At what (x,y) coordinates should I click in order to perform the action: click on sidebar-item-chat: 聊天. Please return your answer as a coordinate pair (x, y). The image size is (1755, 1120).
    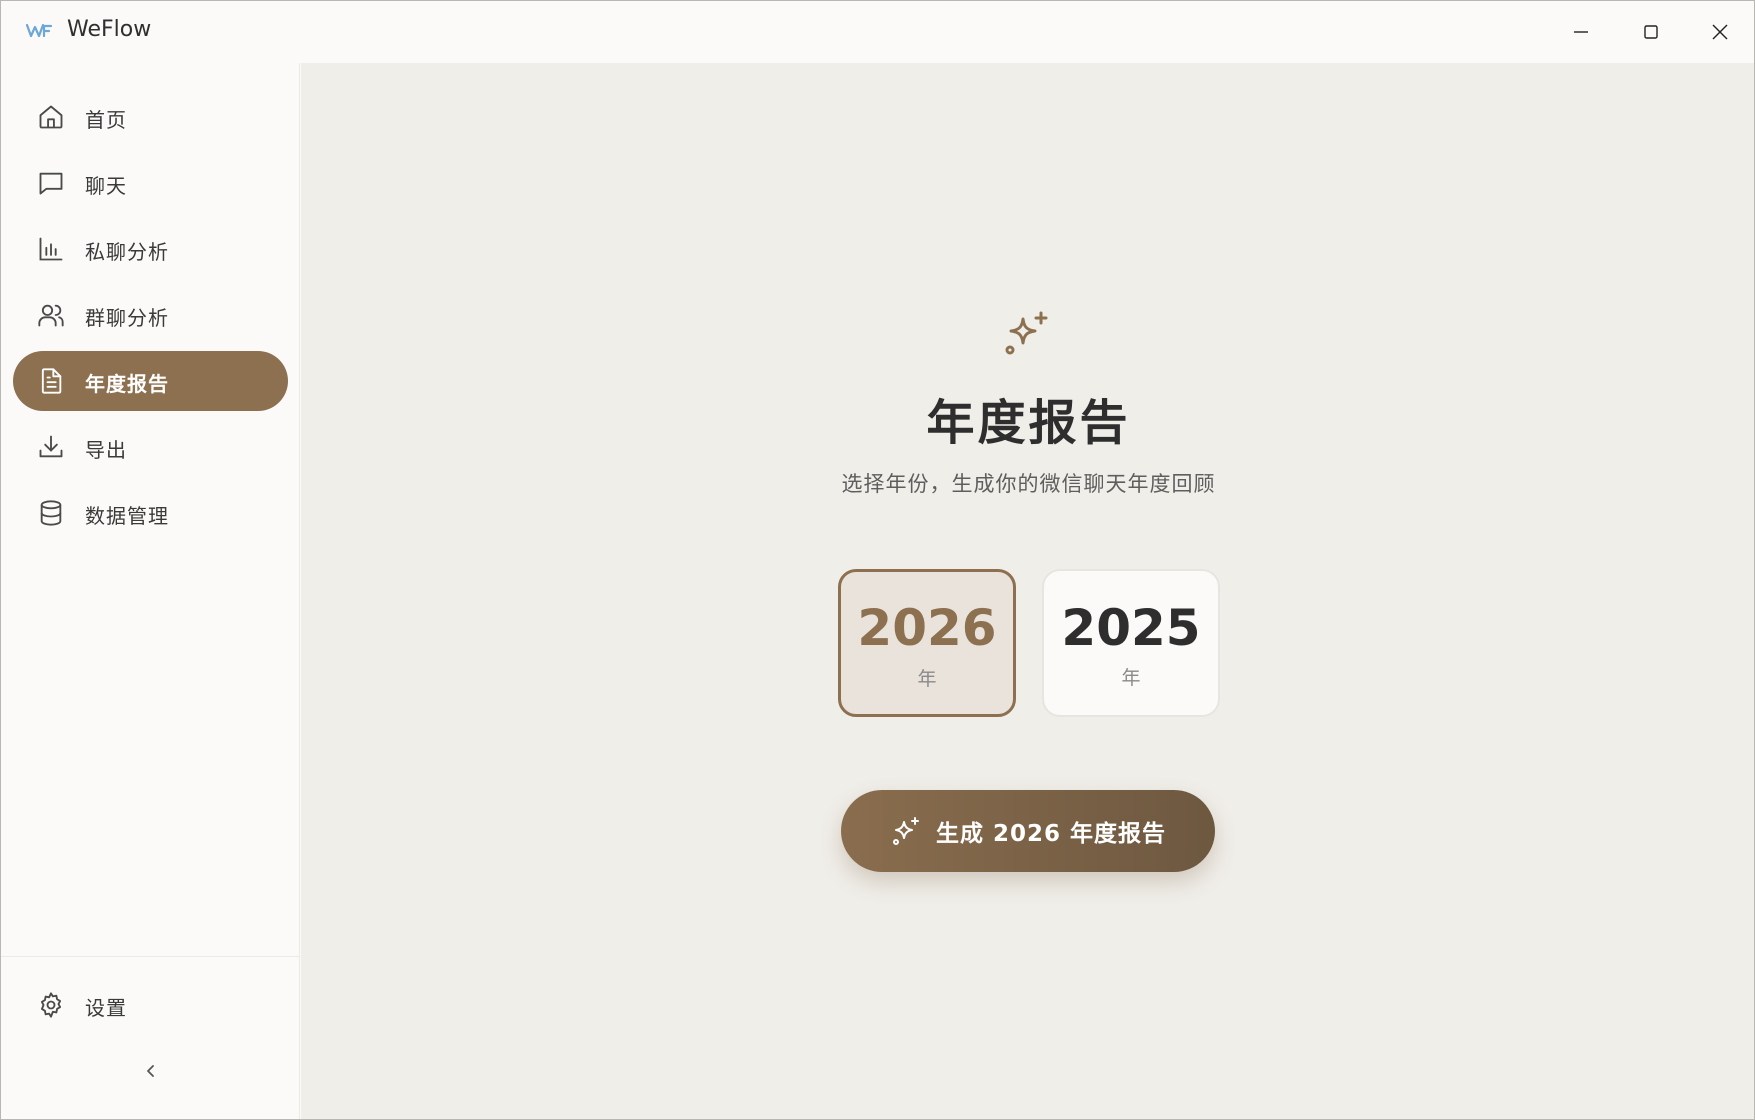
    Looking at the image, I should click on (150, 183).